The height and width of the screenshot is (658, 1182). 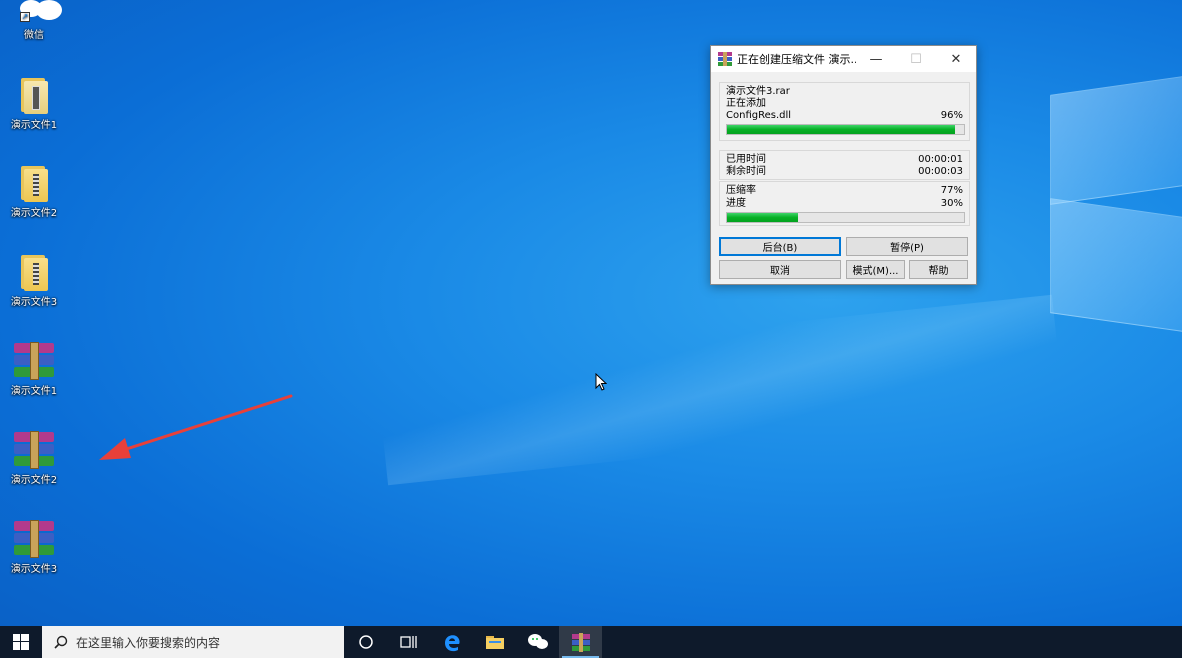 I want to click on start-button, so click(x=21, y=642).